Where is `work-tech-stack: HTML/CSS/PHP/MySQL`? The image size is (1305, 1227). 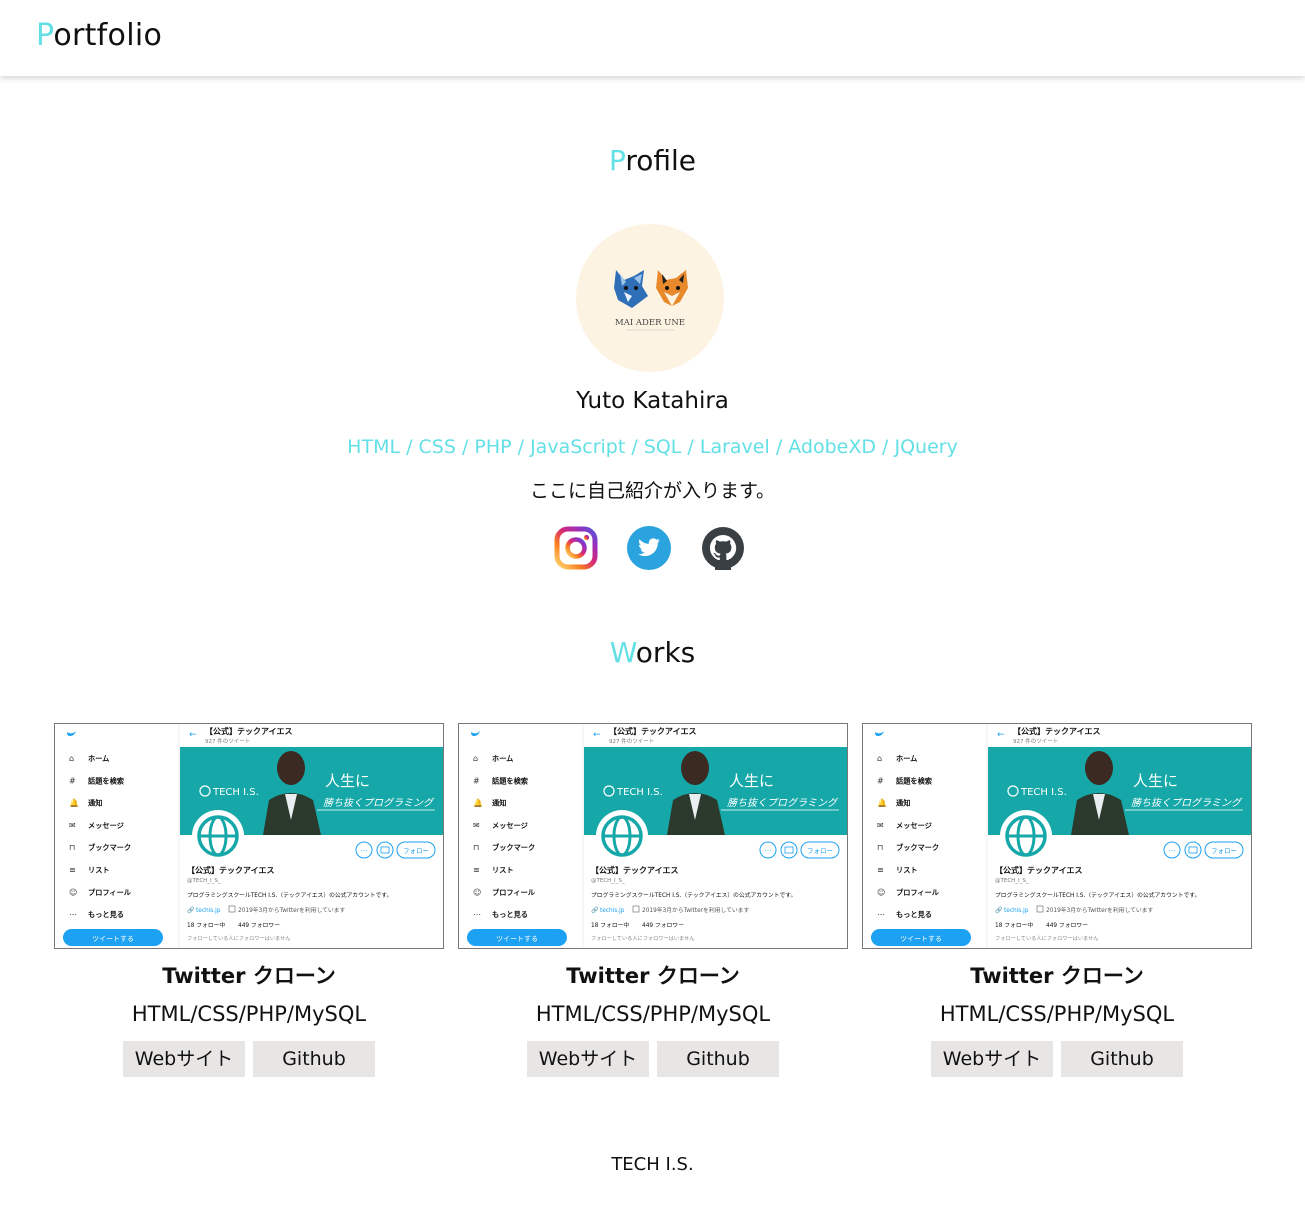
work-tech-stack: HTML/CSS/PHP/MySQL is located at coordinates (249, 1014).